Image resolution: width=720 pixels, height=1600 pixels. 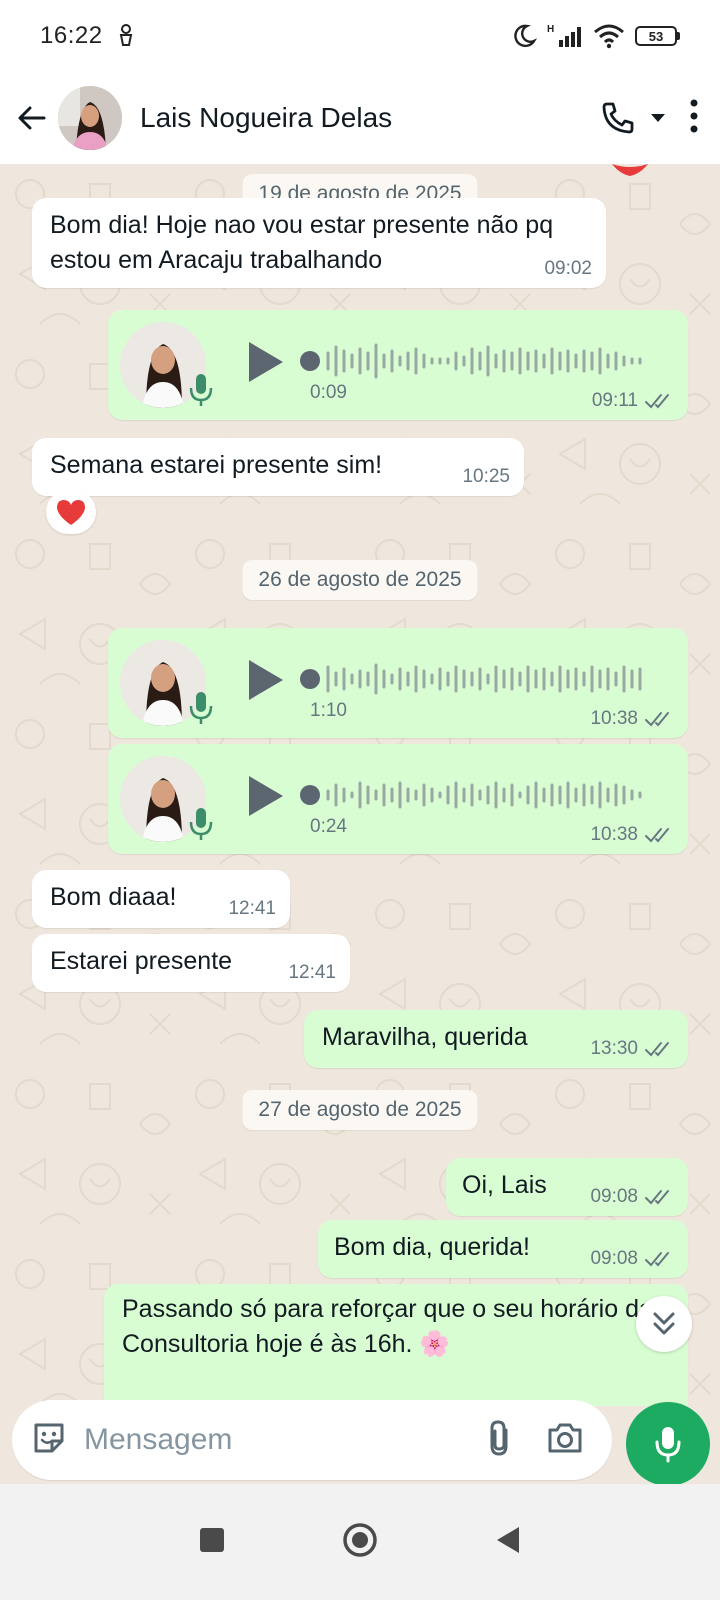 I want to click on message-reaction, so click(x=71, y=512).